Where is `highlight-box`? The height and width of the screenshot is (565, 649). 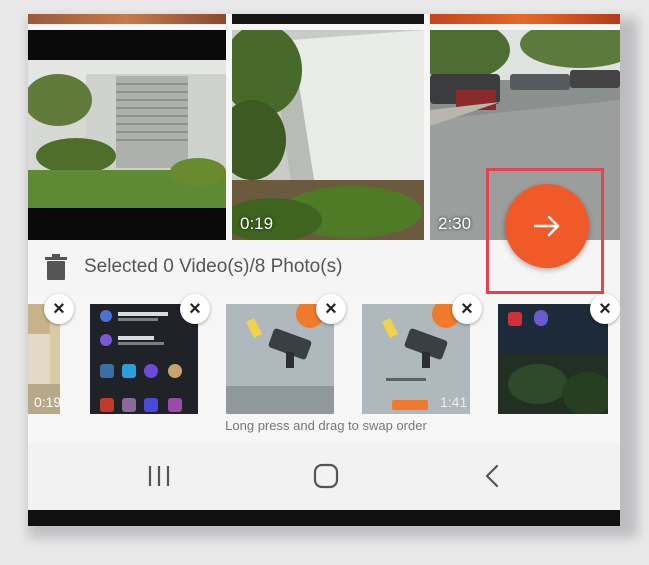 highlight-box is located at coordinates (545, 231).